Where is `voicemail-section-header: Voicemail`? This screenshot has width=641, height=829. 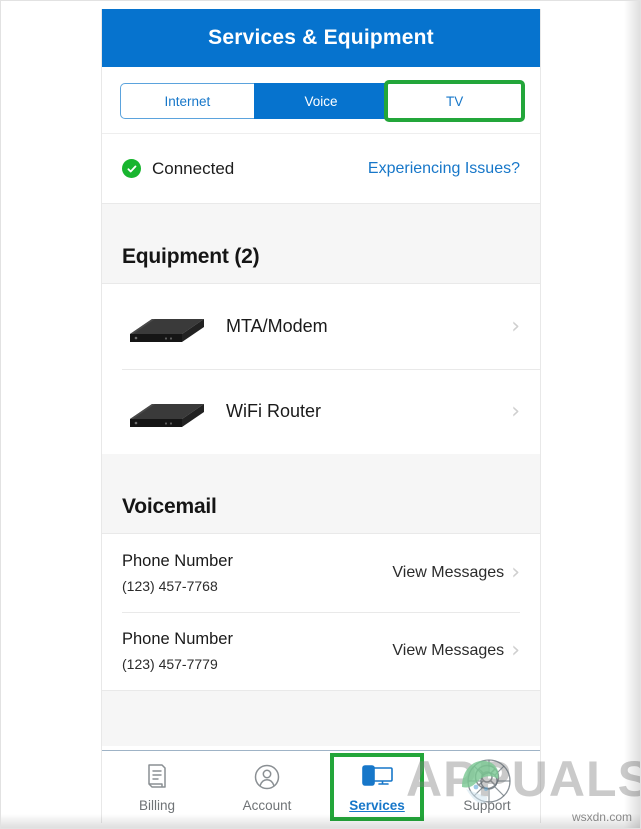
voicemail-section-header: Voicemail is located at coordinates (321, 494).